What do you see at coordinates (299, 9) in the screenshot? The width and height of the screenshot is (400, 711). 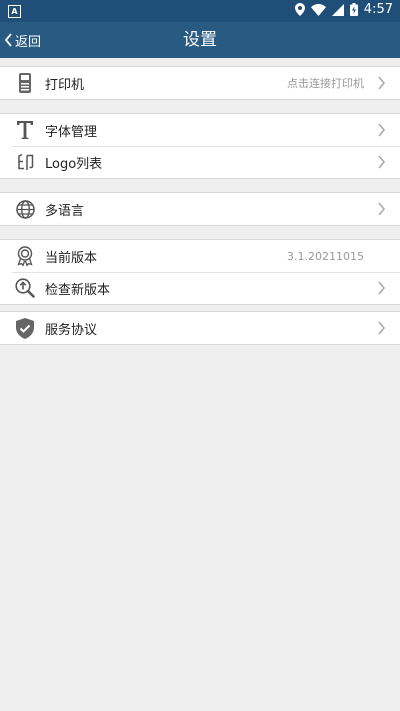 I see `location-icon` at bounding box center [299, 9].